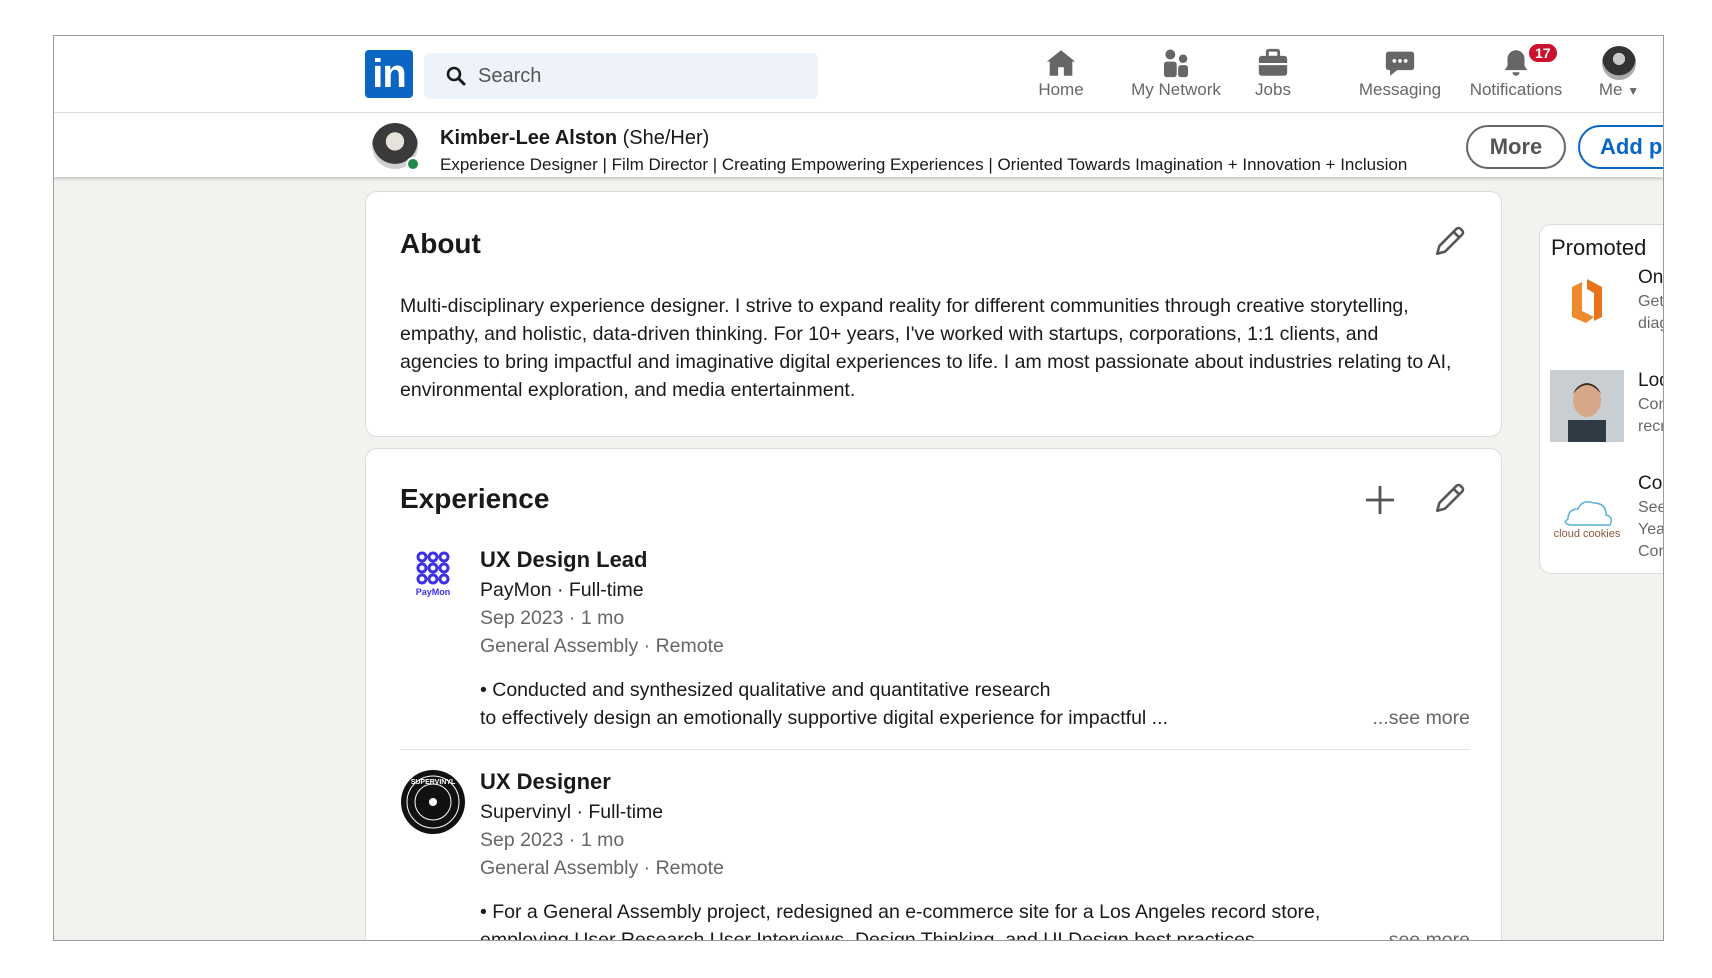  Describe the element at coordinates (1599, 247) in the screenshot. I see `promoted-title: Promoted` at that location.